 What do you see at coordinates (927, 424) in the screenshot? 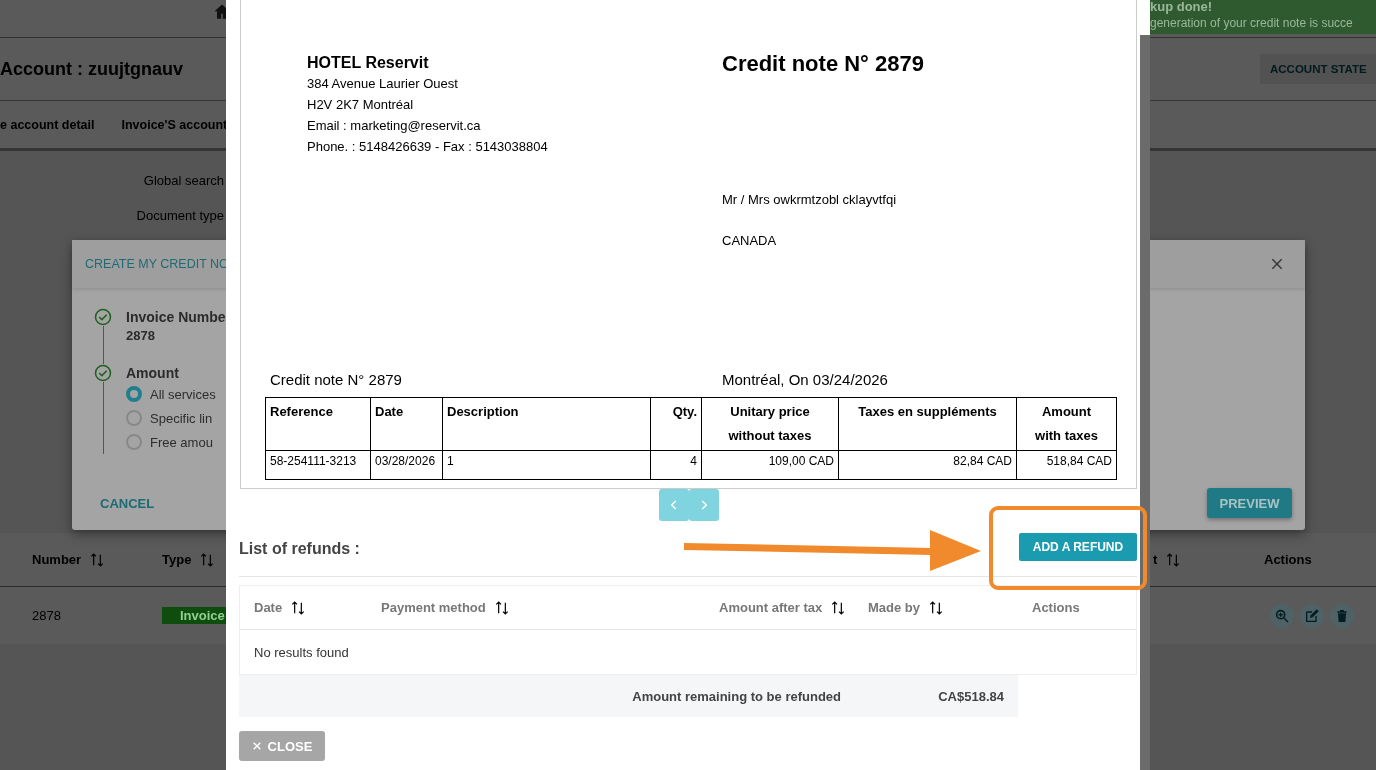
I see `column-header: Taxes en suppléments` at bounding box center [927, 424].